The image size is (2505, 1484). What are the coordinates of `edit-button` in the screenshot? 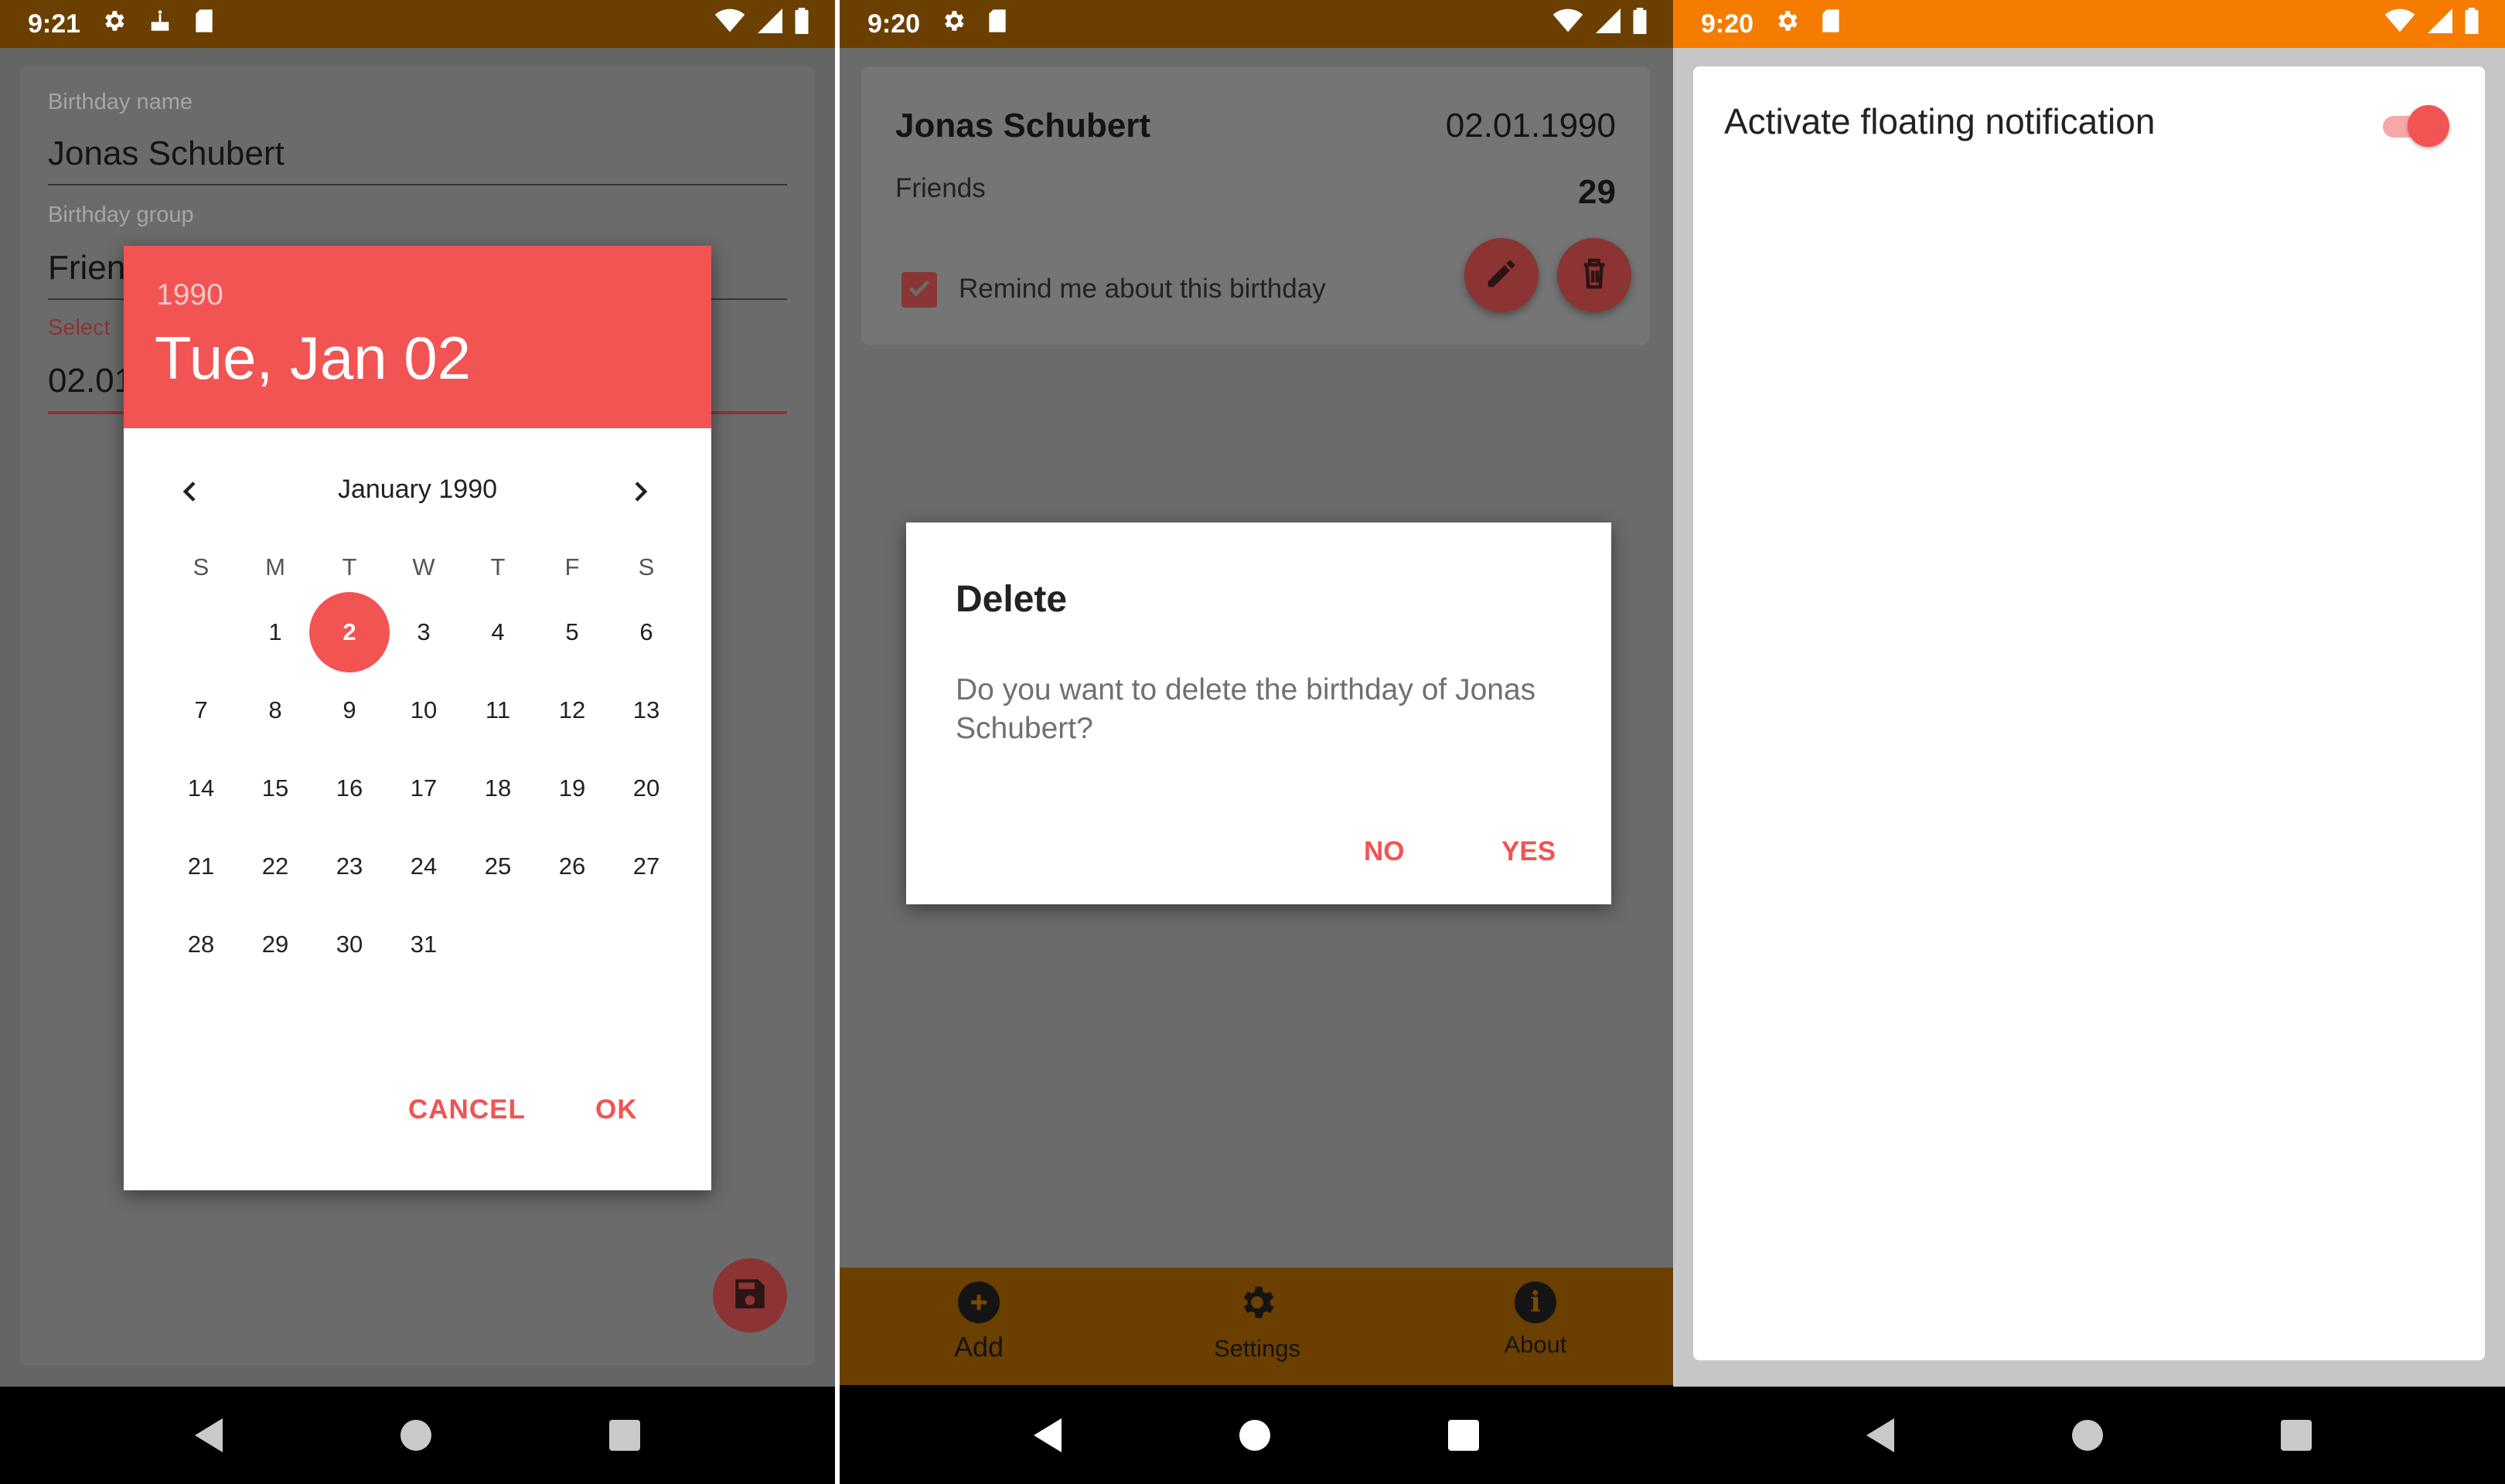 It's located at (1501, 275).